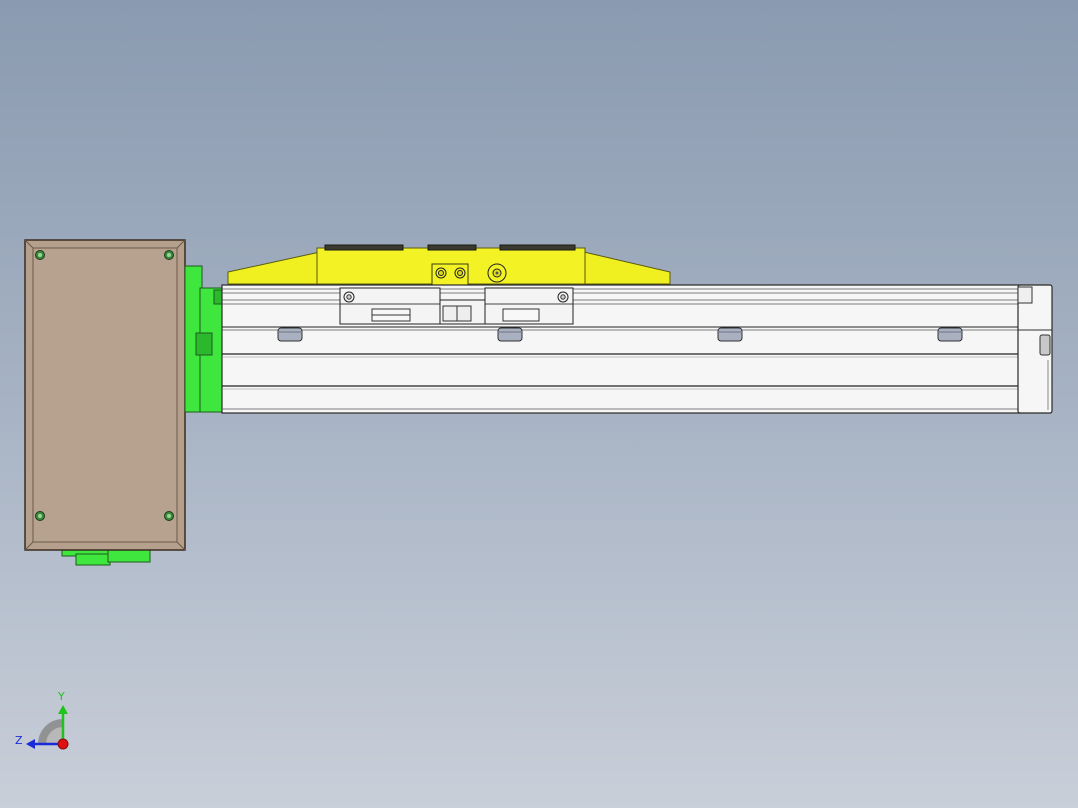 Image resolution: width=1078 pixels, height=808 pixels. What do you see at coordinates (105, 395) in the screenshot?
I see `motor-face` at bounding box center [105, 395].